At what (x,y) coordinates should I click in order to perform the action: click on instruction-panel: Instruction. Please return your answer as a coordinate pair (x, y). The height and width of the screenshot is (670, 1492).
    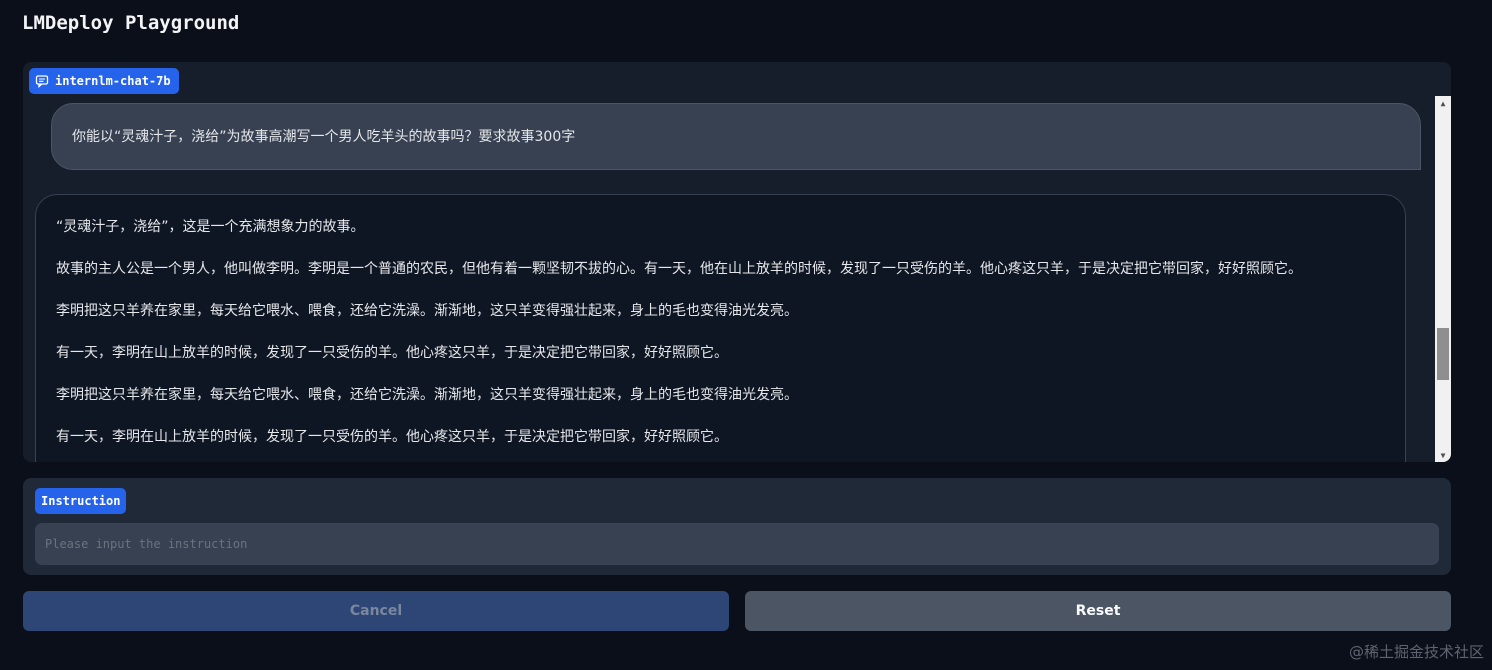
    Looking at the image, I should click on (737, 526).